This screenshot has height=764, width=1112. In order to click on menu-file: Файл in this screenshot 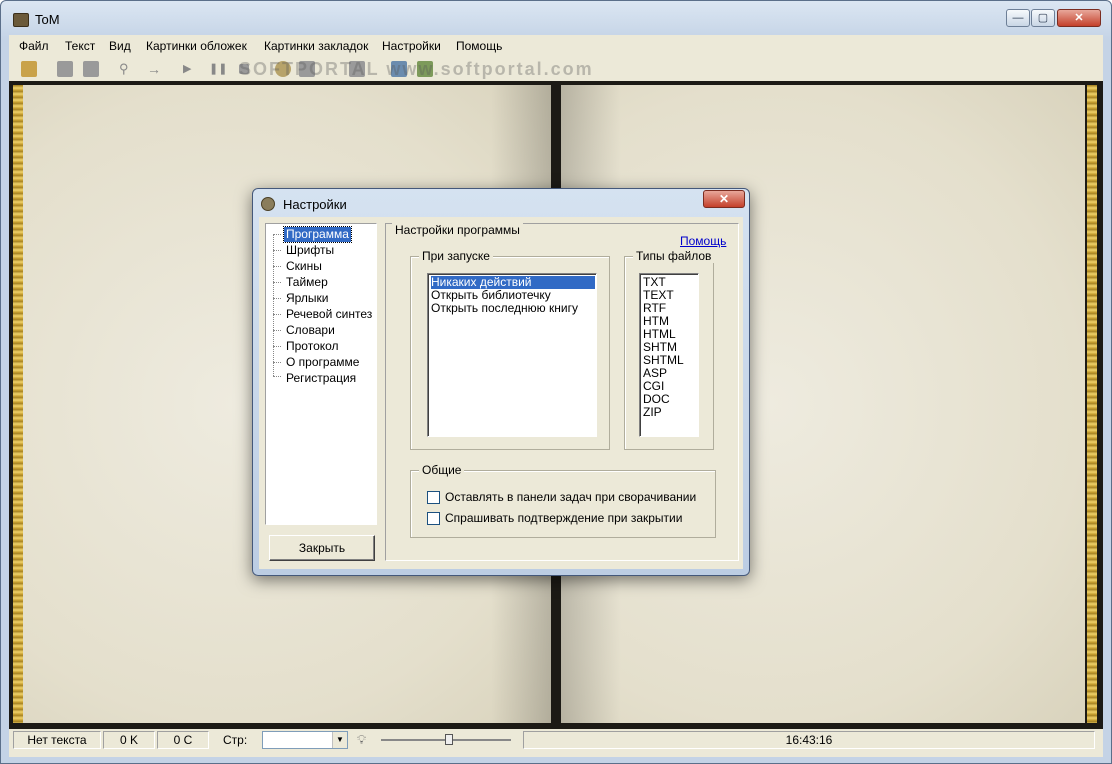, I will do `click(34, 46)`.